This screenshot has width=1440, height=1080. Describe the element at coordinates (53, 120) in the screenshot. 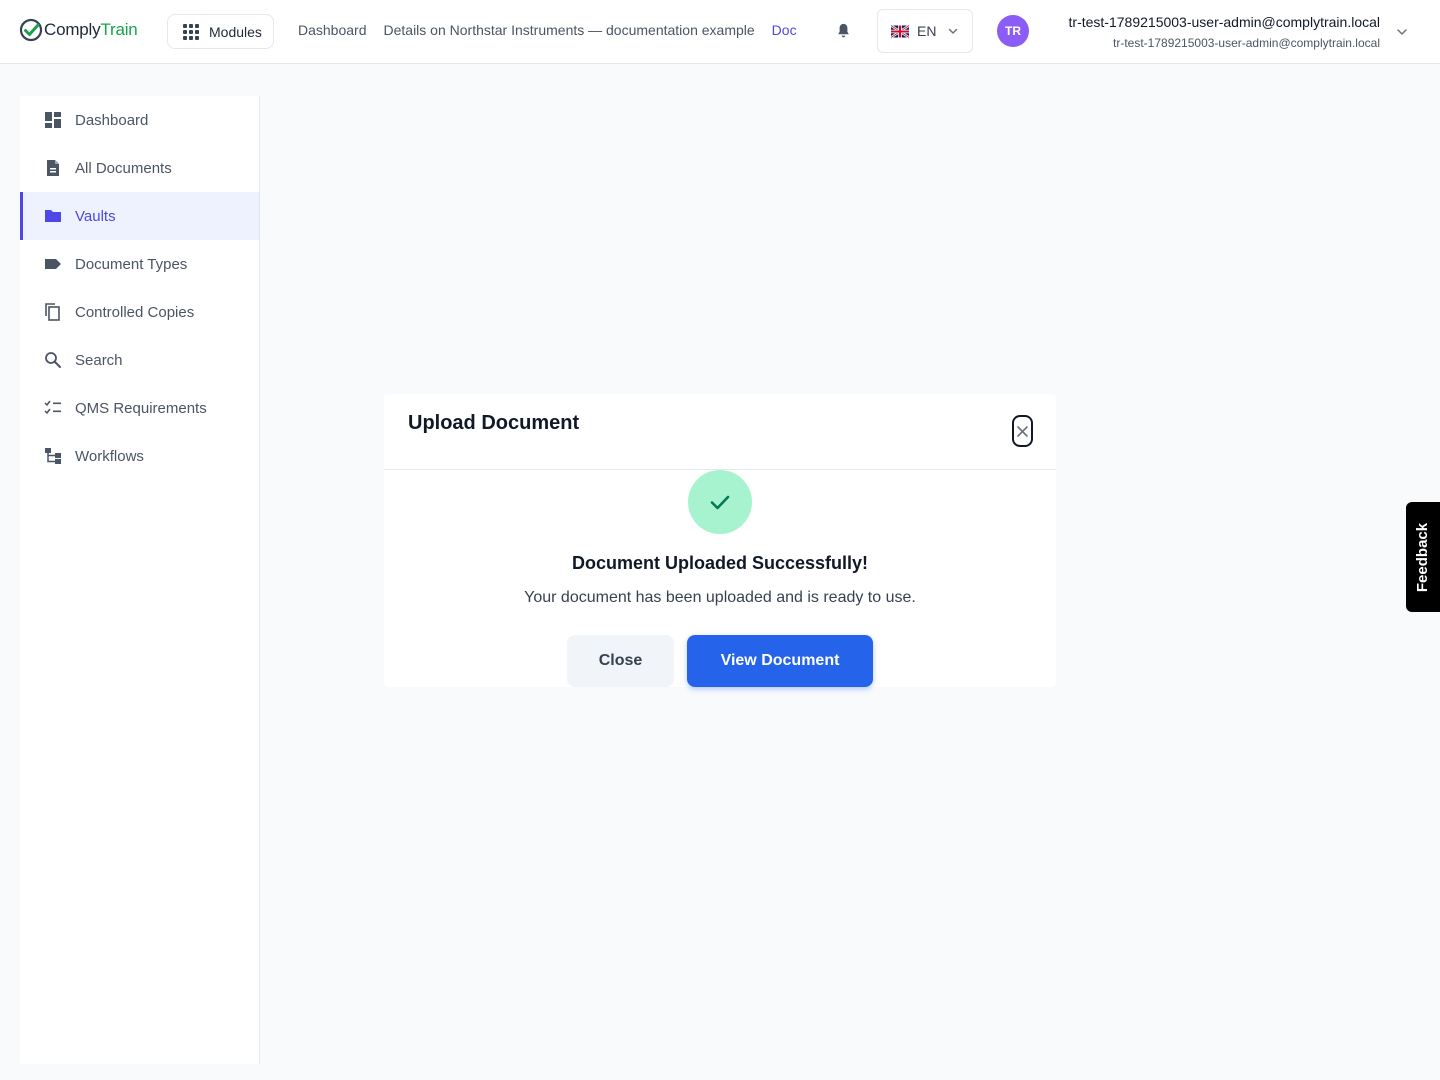

I see `dashboard-icon` at that location.